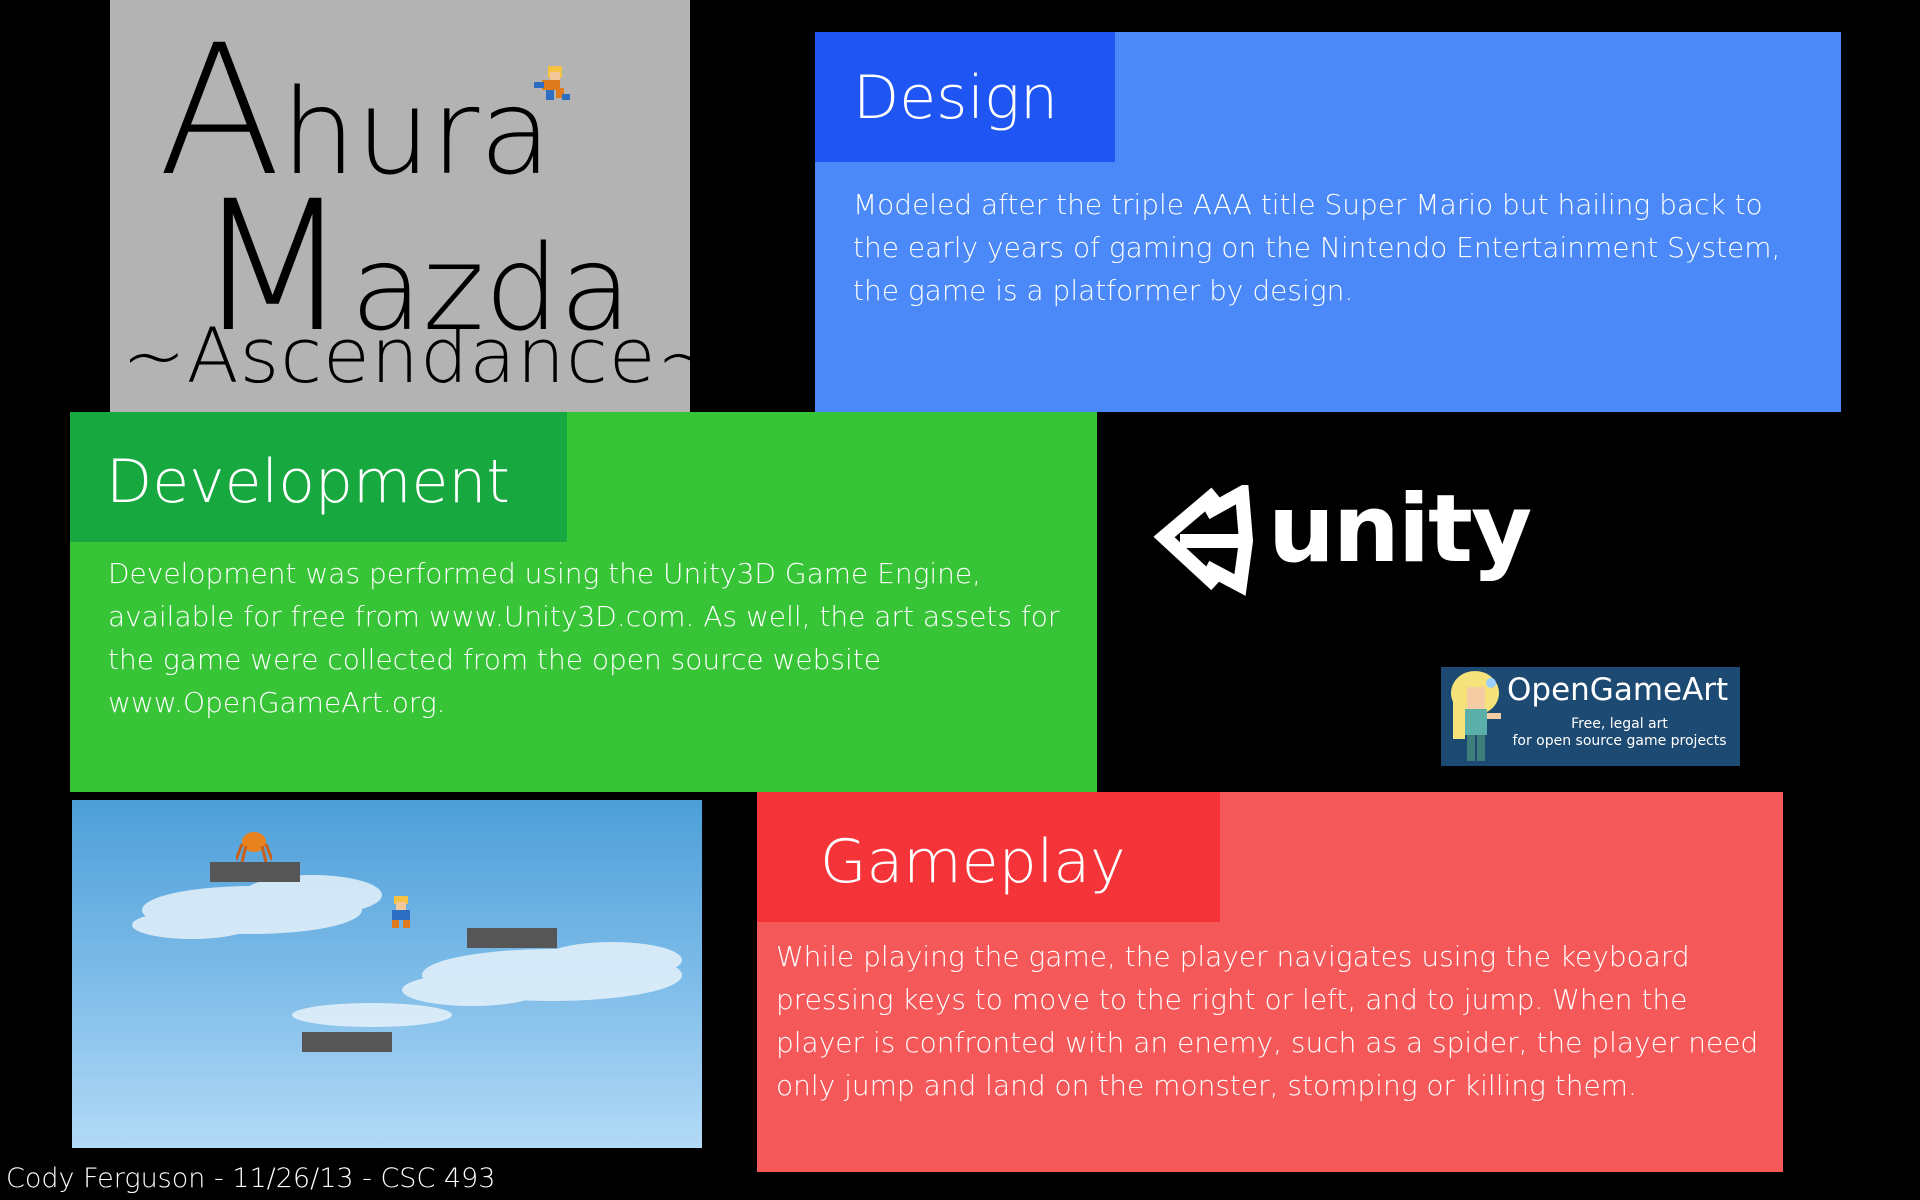  What do you see at coordinates (1476, 716) in the screenshot?
I see `opengameart-character-icon` at bounding box center [1476, 716].